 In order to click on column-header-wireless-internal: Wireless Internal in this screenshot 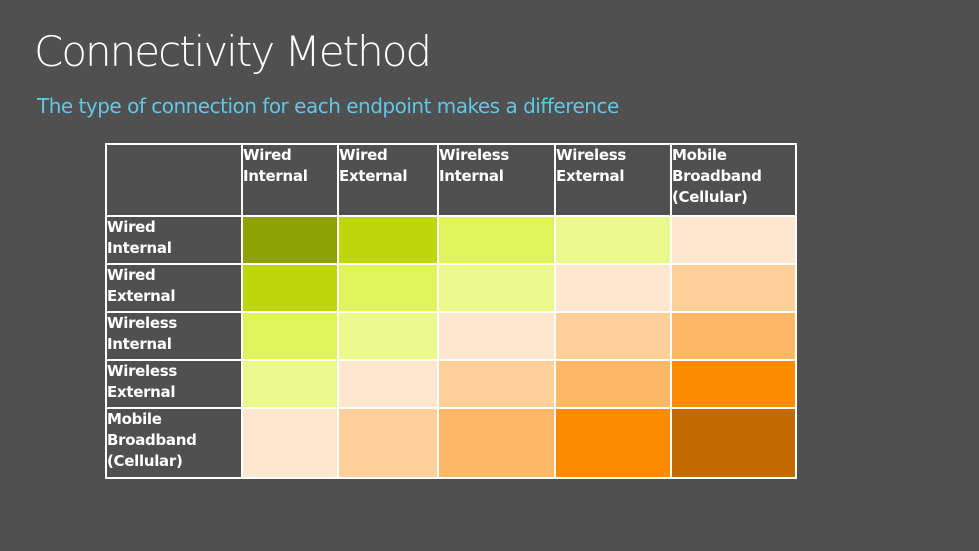, I will do `click(496, 180)`.